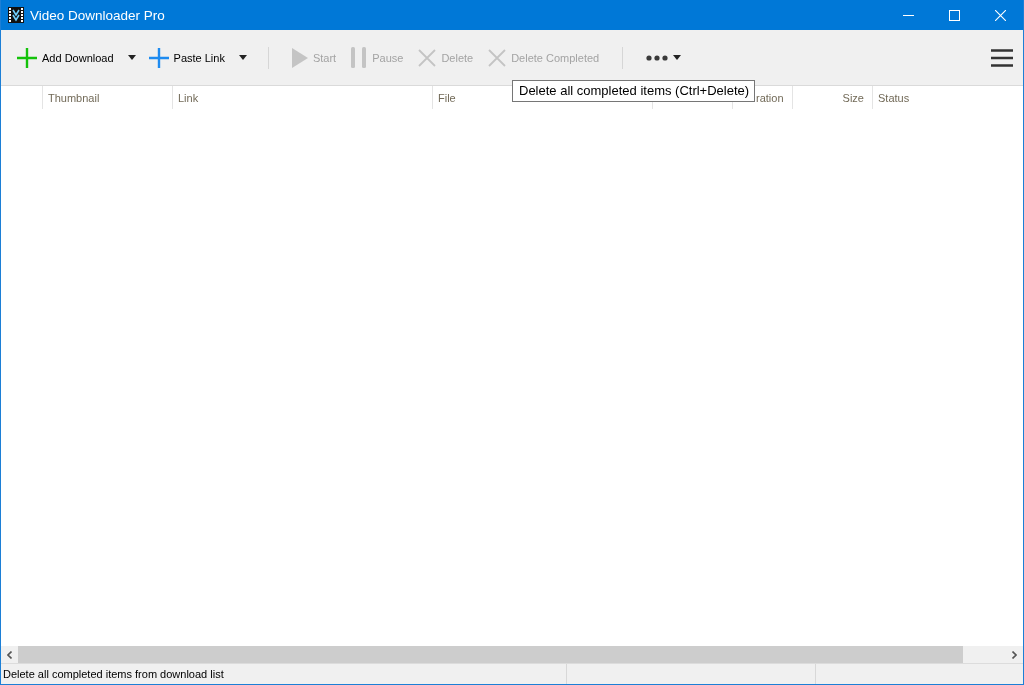 The width and height of the screenshot is (1024, 685). Describe the element at coordinates (1002, 57) in the screenshot. I see `menu-icon` at that location.